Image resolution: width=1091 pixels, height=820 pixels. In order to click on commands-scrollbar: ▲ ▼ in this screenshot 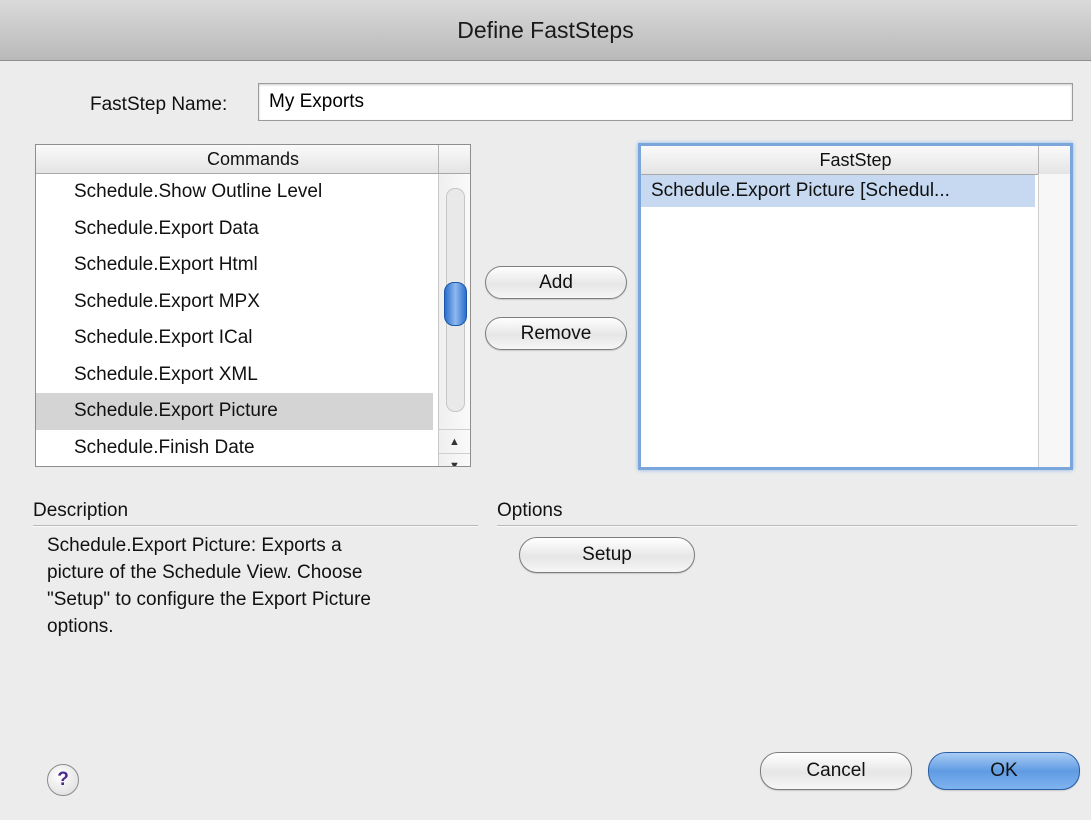, I will do `click(454, 320)`.